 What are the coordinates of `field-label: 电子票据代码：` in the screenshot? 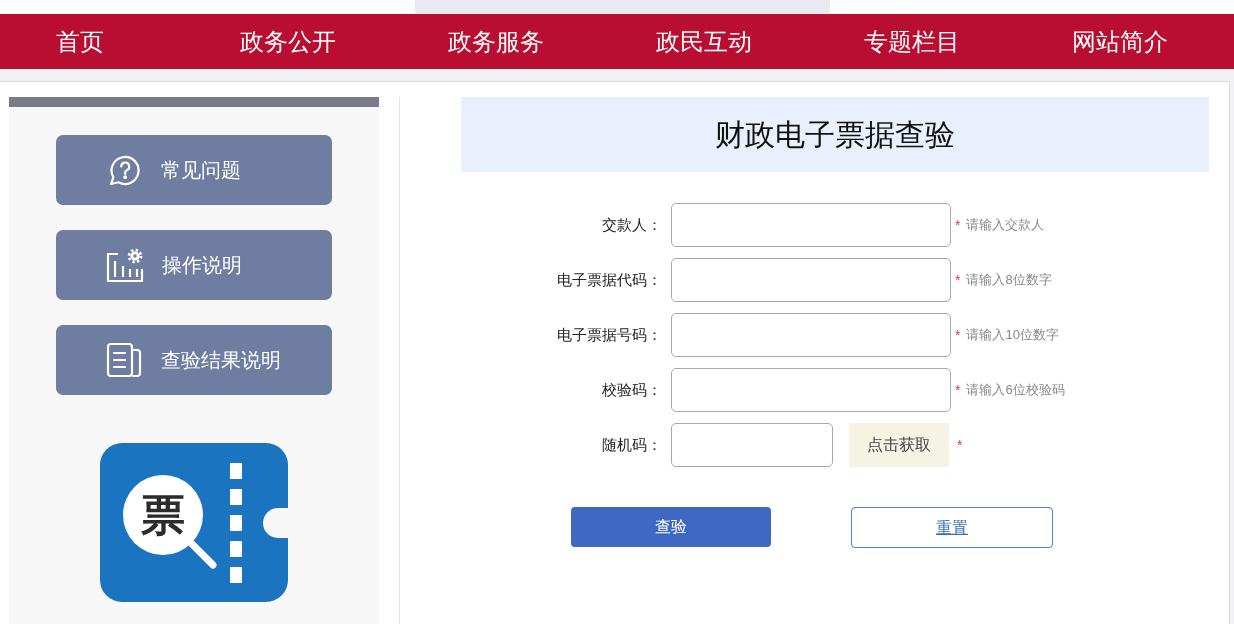 It's located at (609, 280).